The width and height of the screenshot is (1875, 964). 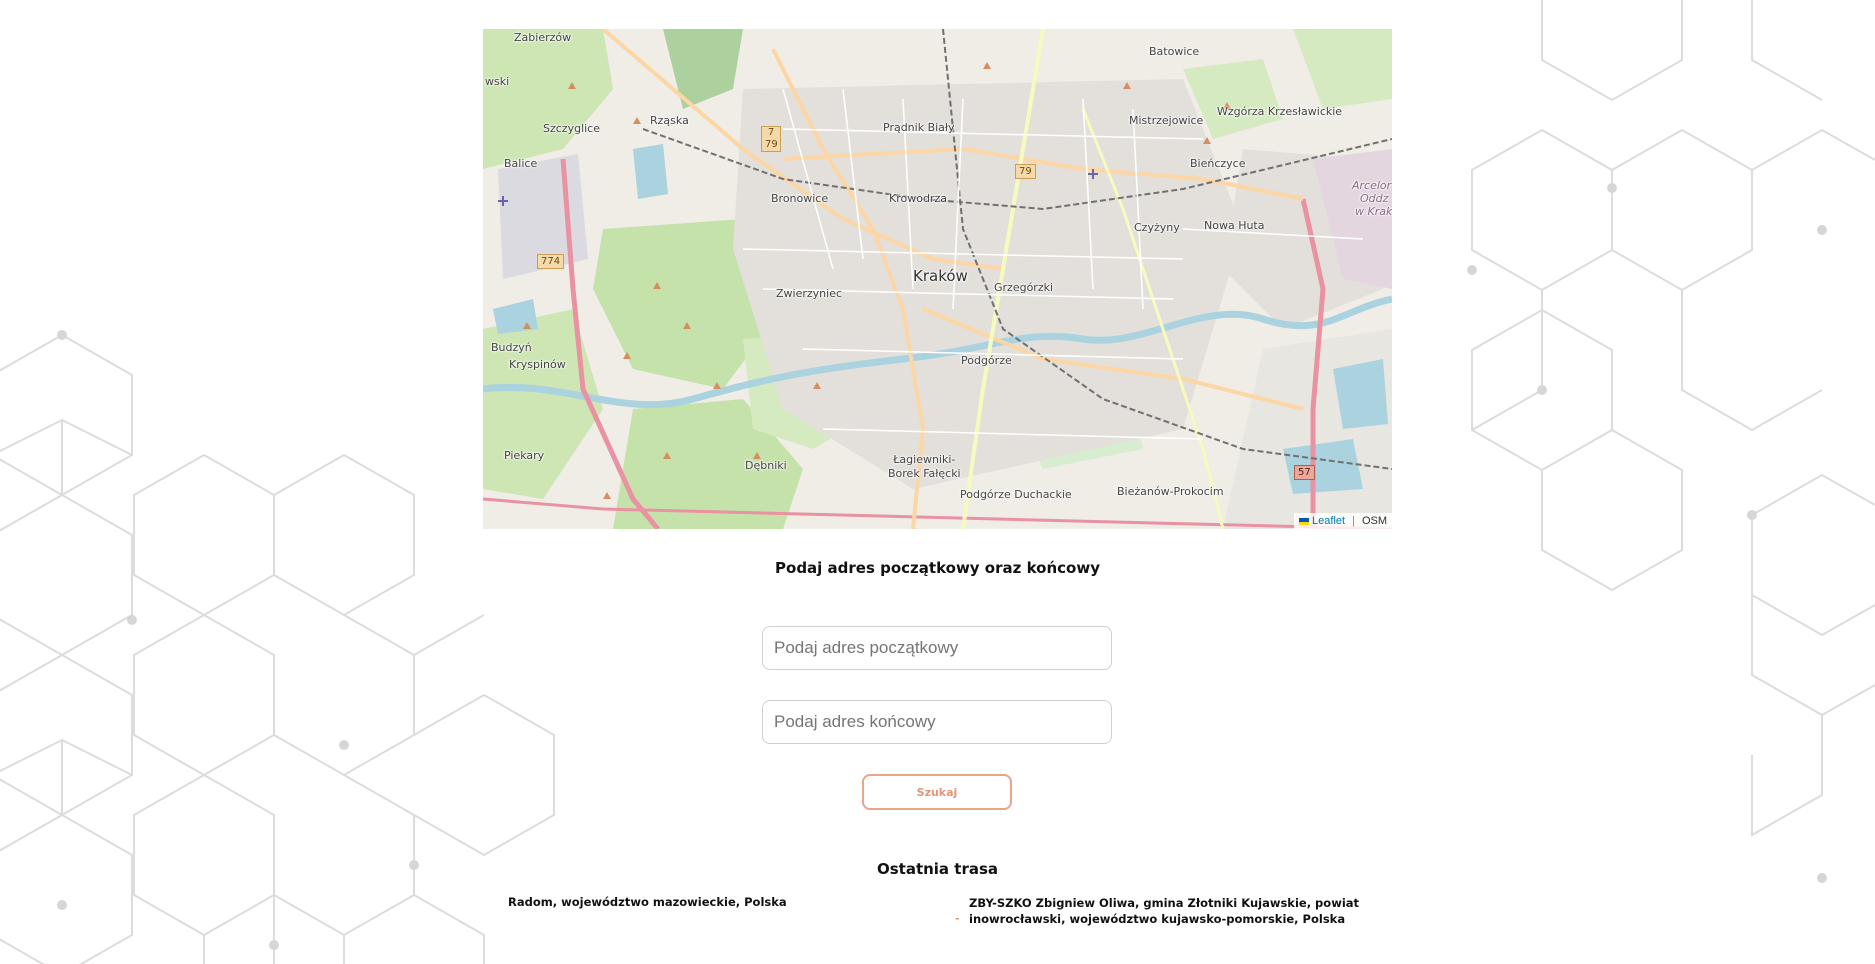 I want to click on map-label-lagiewniki-line2: Borek Fałęcki, so click(x=924, y=473).